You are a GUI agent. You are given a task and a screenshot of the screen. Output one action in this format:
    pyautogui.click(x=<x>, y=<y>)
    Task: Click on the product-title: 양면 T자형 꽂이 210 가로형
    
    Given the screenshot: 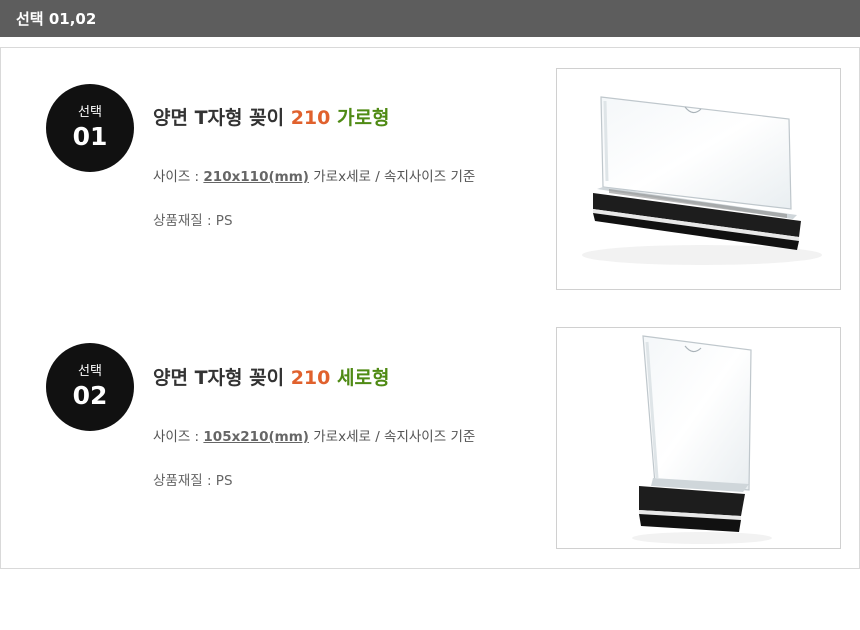 What is the action you would take?
    pyautogui.click(x=271, y=116)
    